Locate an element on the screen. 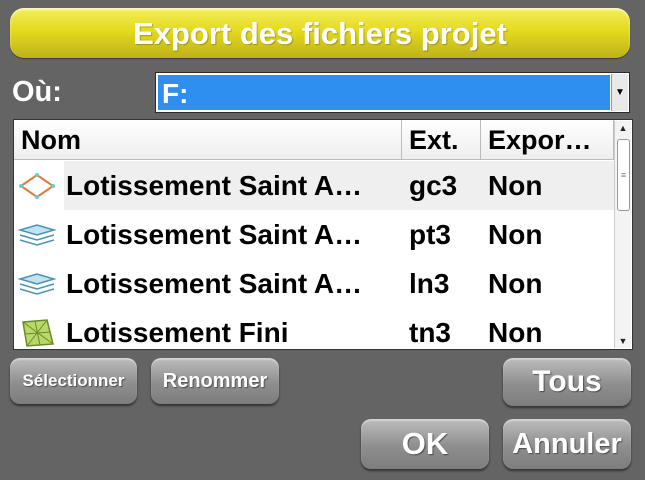 This screenshot has height=480, width=645. dialog-title: Export des fichiers projet is located at coordinates (320, 33).